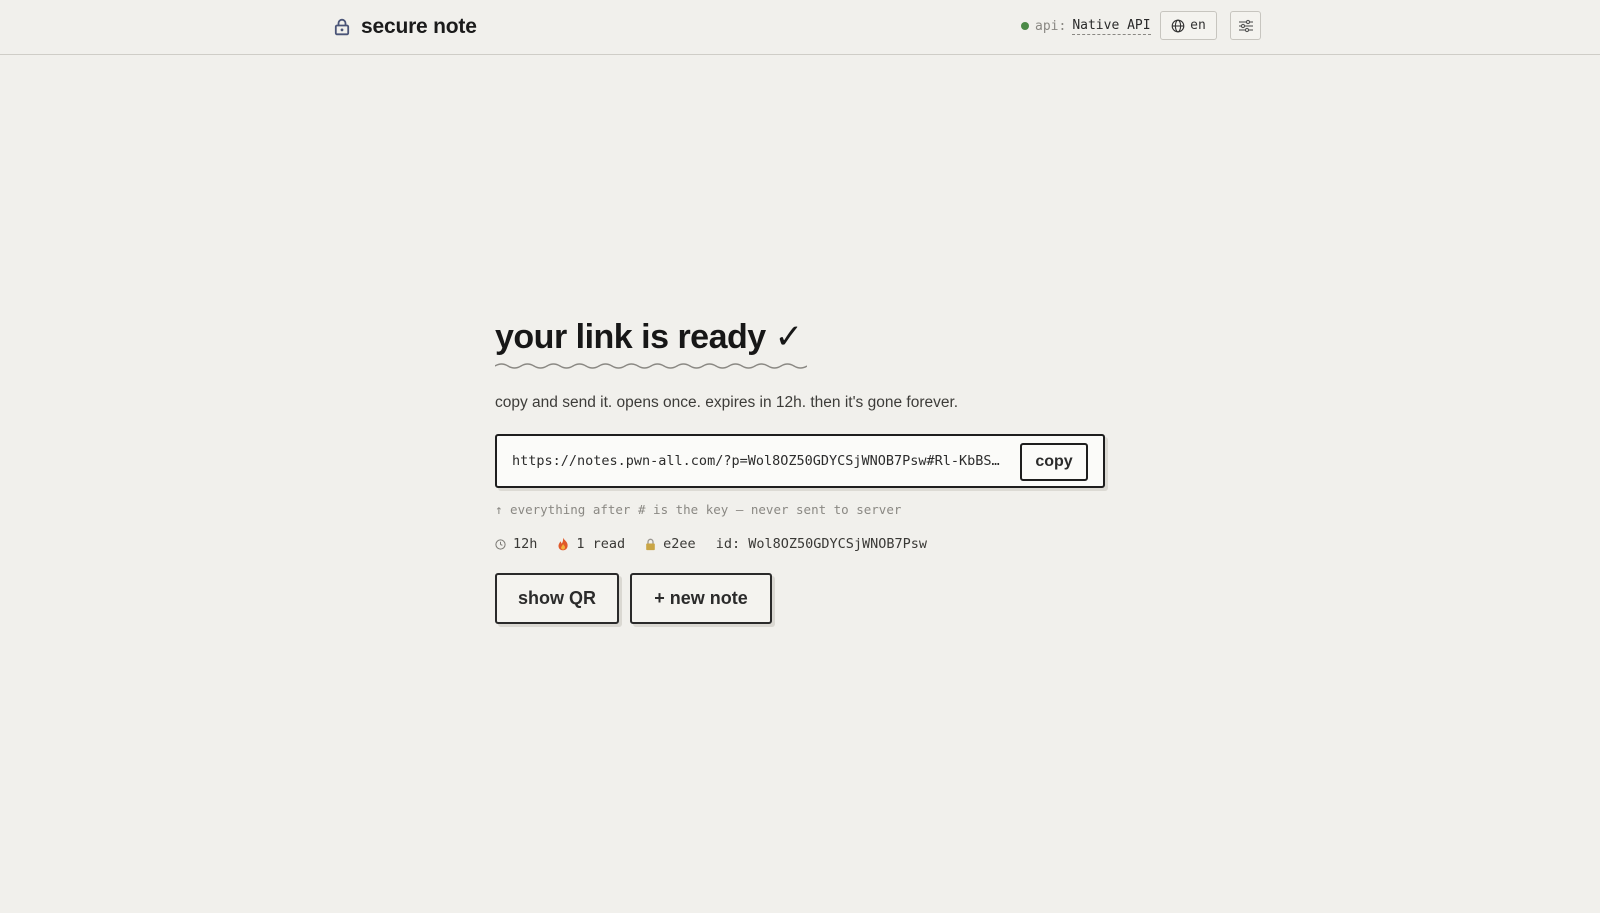  I want to click on expiry-value: 12h, so click(525, 544).